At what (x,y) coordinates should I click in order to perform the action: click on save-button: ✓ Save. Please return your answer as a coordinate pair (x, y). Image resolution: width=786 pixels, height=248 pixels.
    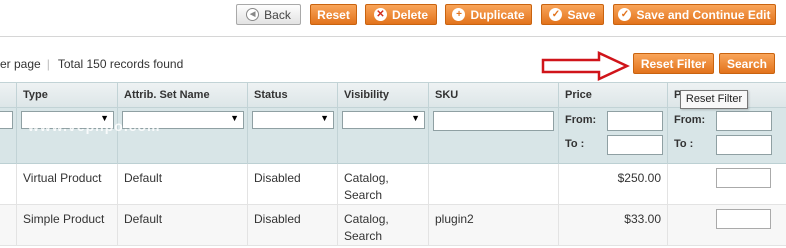
    Looking at the image, I should click on (572, 14).